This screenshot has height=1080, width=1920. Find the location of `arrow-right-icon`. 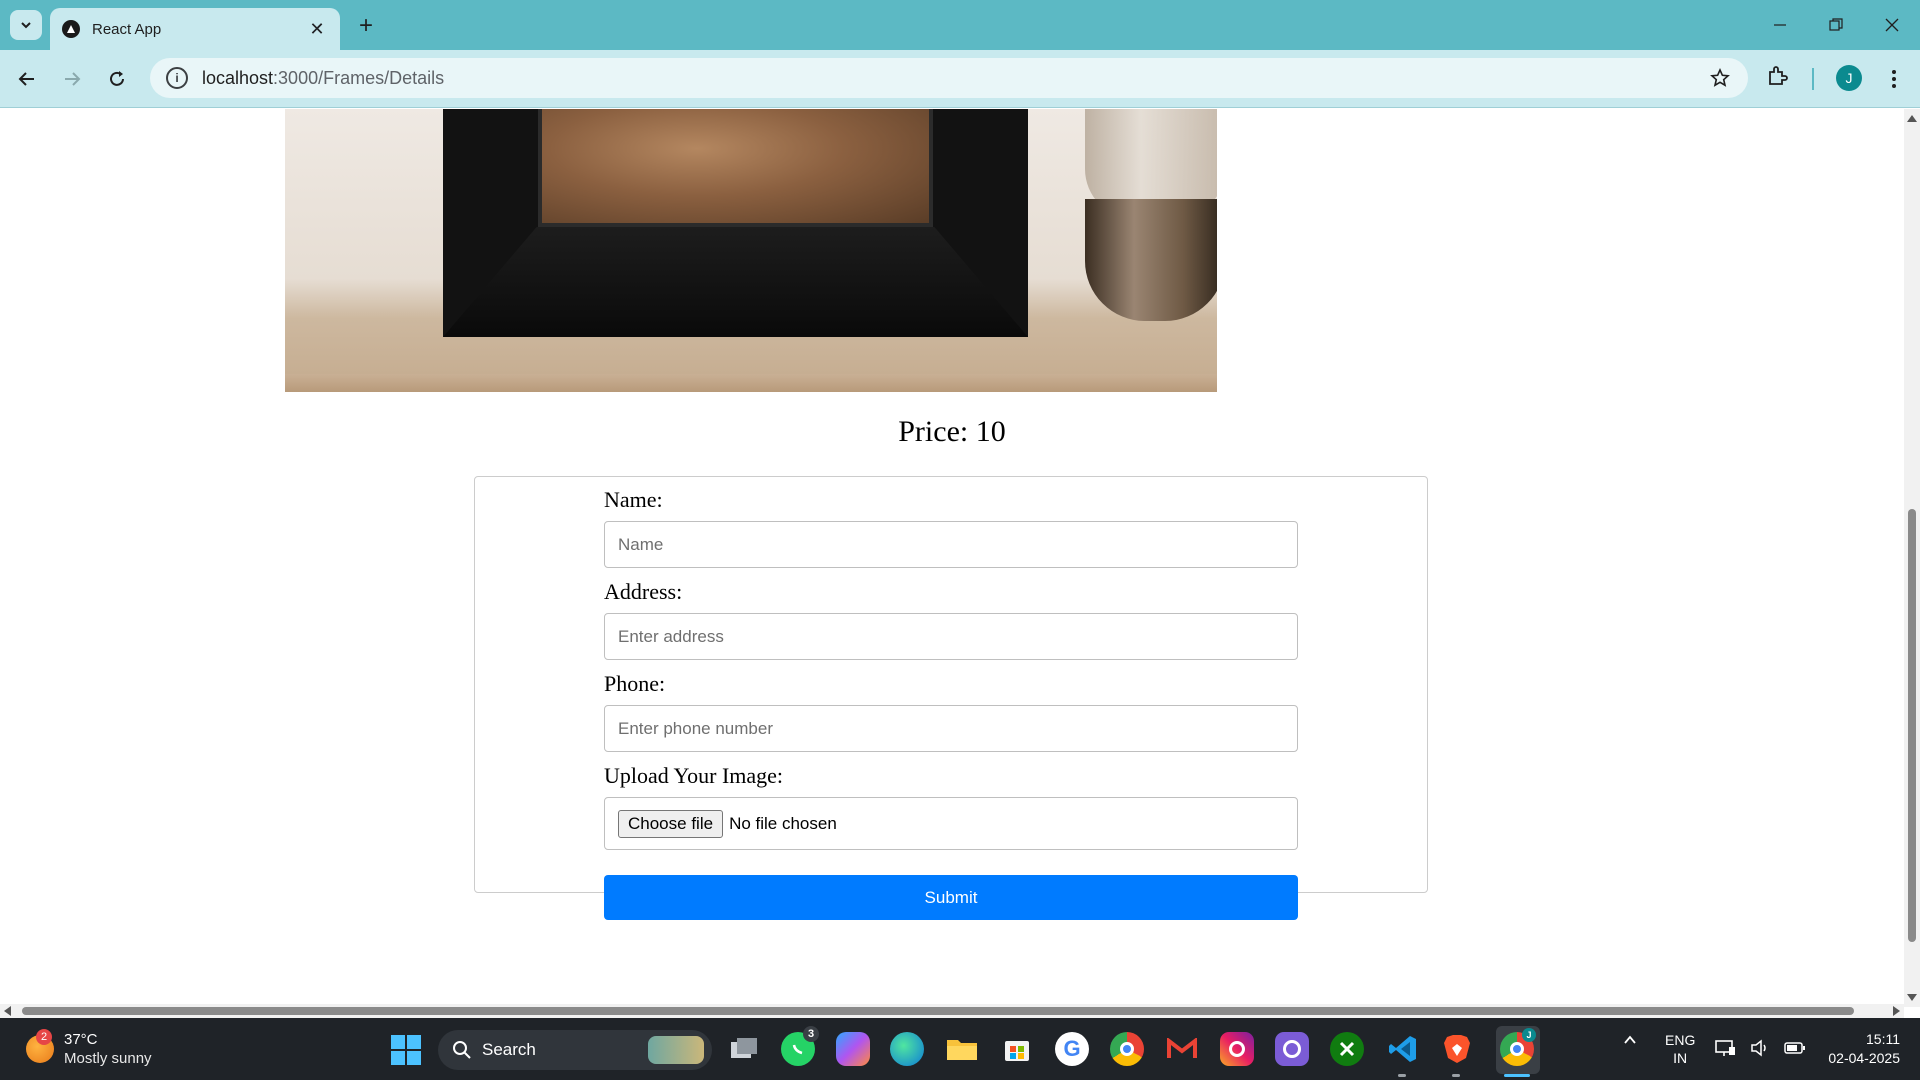

arrow-right-icon is located at coordinates (73, 79).